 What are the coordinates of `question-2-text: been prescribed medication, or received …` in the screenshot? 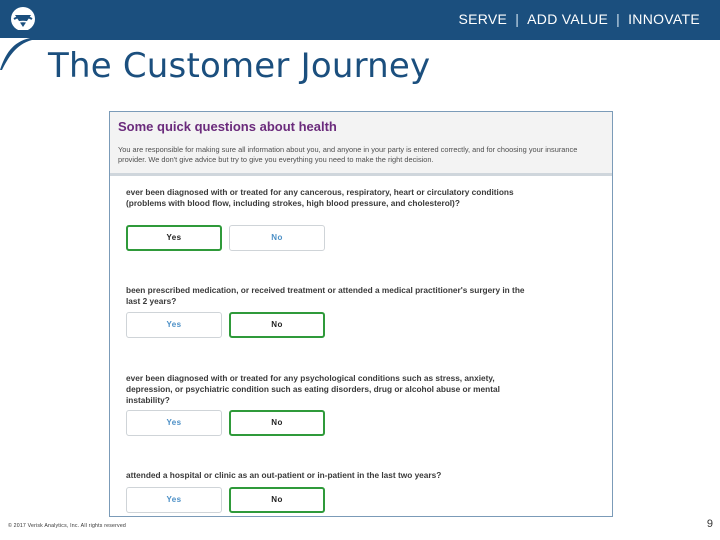 It's located at (325, 295).